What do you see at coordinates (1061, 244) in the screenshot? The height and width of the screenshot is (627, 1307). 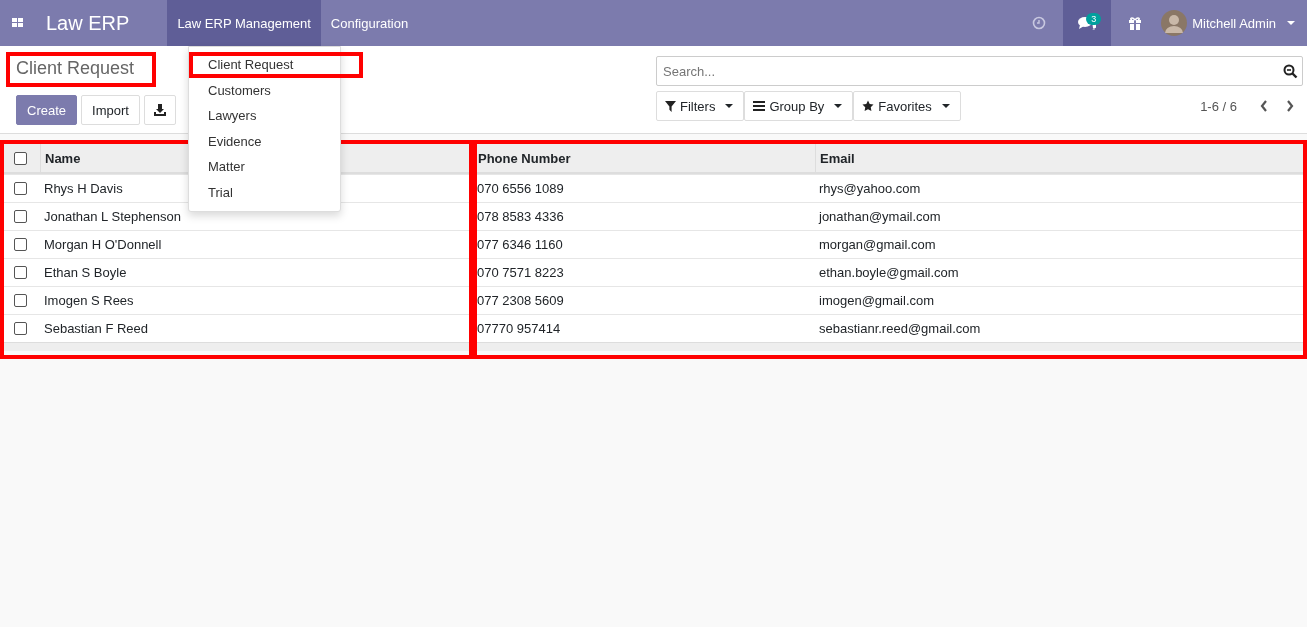 I see `table-cell: morgan@gmail.com` at bounding box center [1061, 244].